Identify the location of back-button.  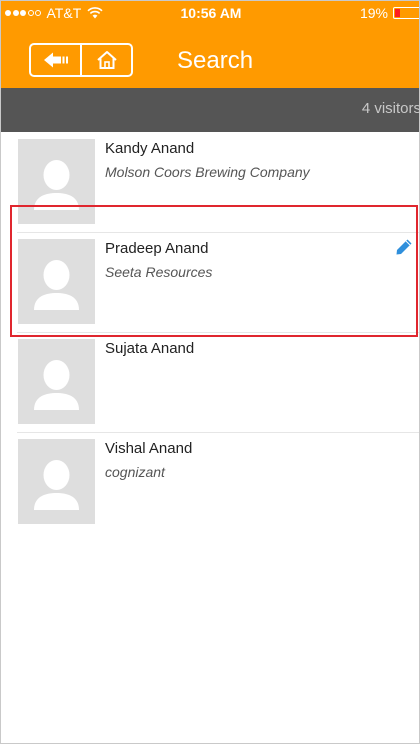
(55, 60).